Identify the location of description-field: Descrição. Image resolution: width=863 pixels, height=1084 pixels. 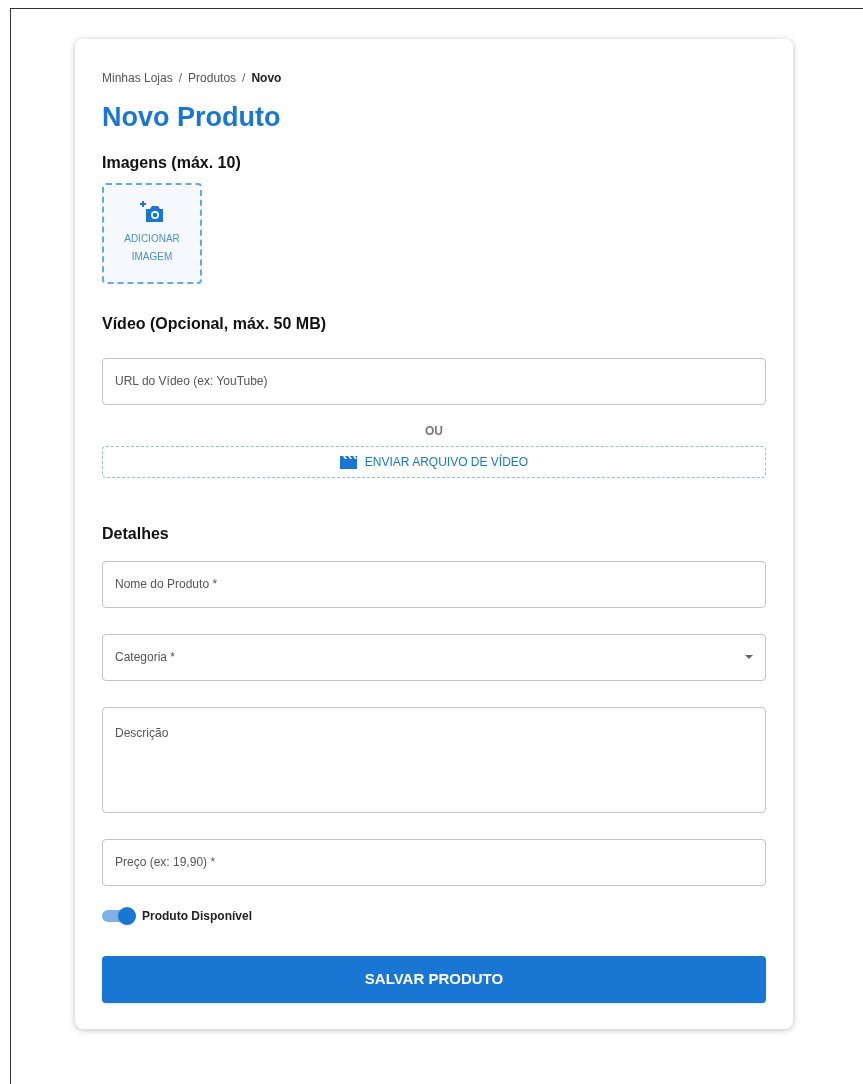
(434, 759).